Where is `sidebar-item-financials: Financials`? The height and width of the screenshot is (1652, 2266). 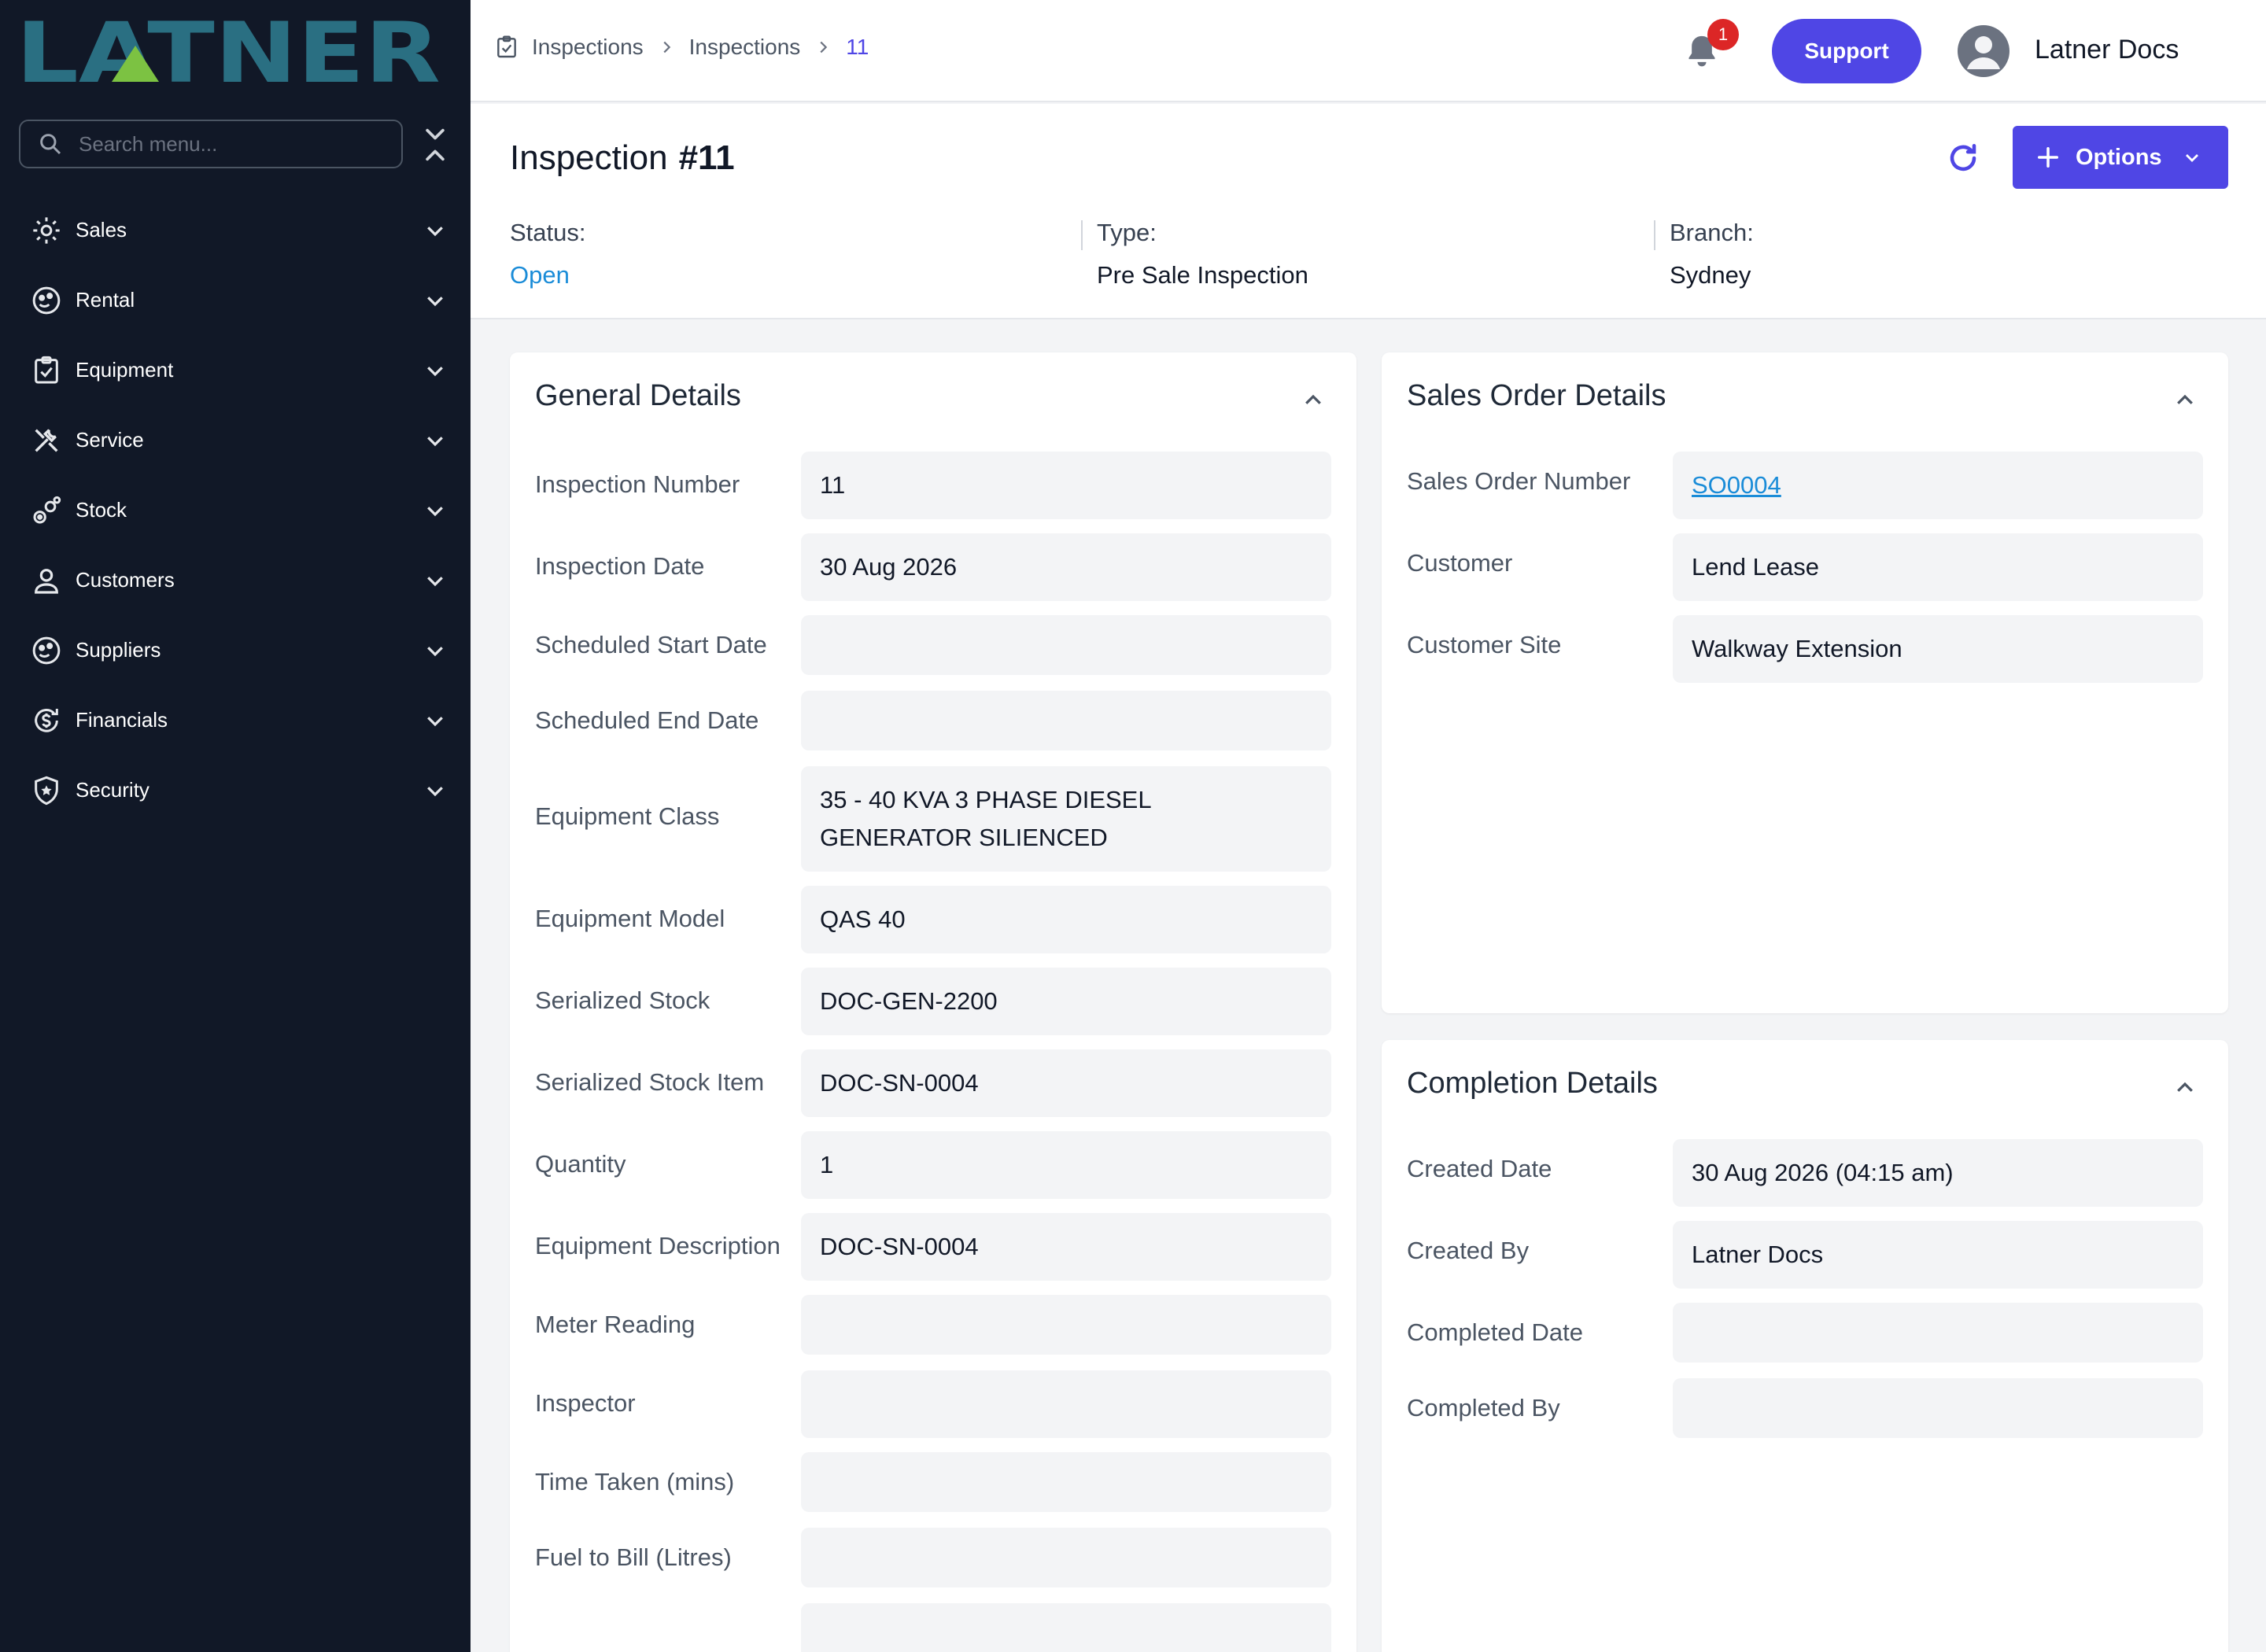
sidebar-item-financials: Financials is located at coordinates (235, 720).